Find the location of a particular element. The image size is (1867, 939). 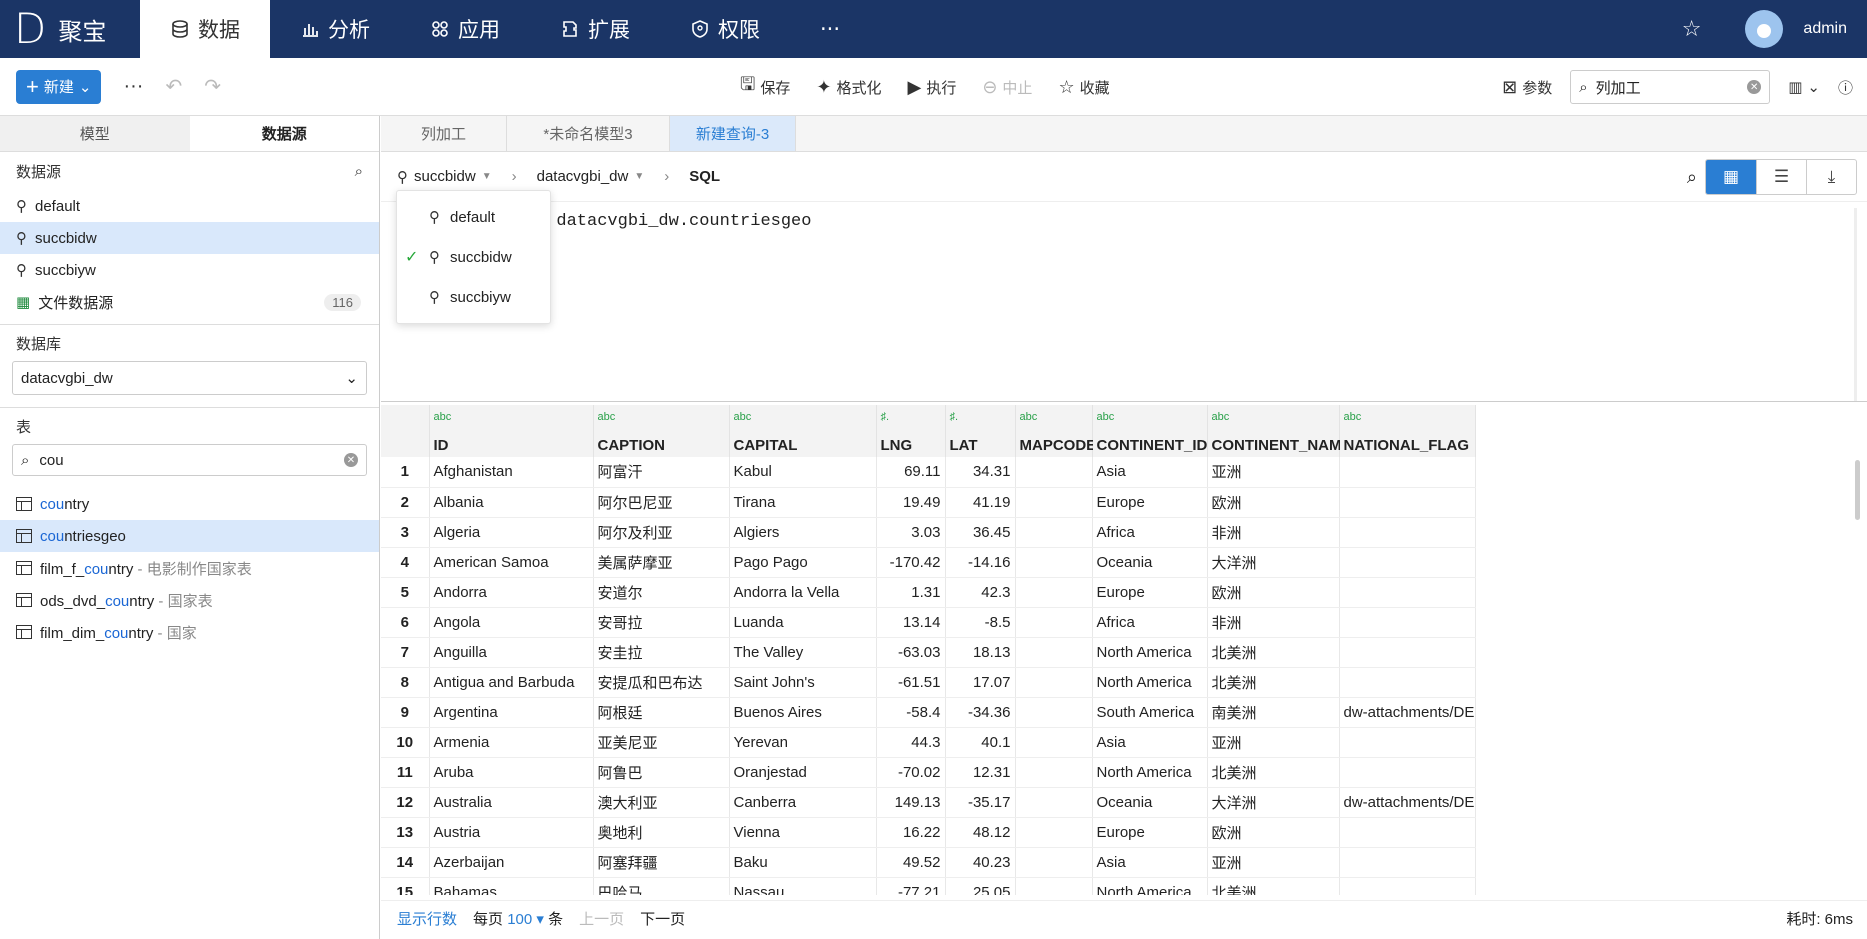

info-icon: ⓘ is located at coordinates (1845, 87).